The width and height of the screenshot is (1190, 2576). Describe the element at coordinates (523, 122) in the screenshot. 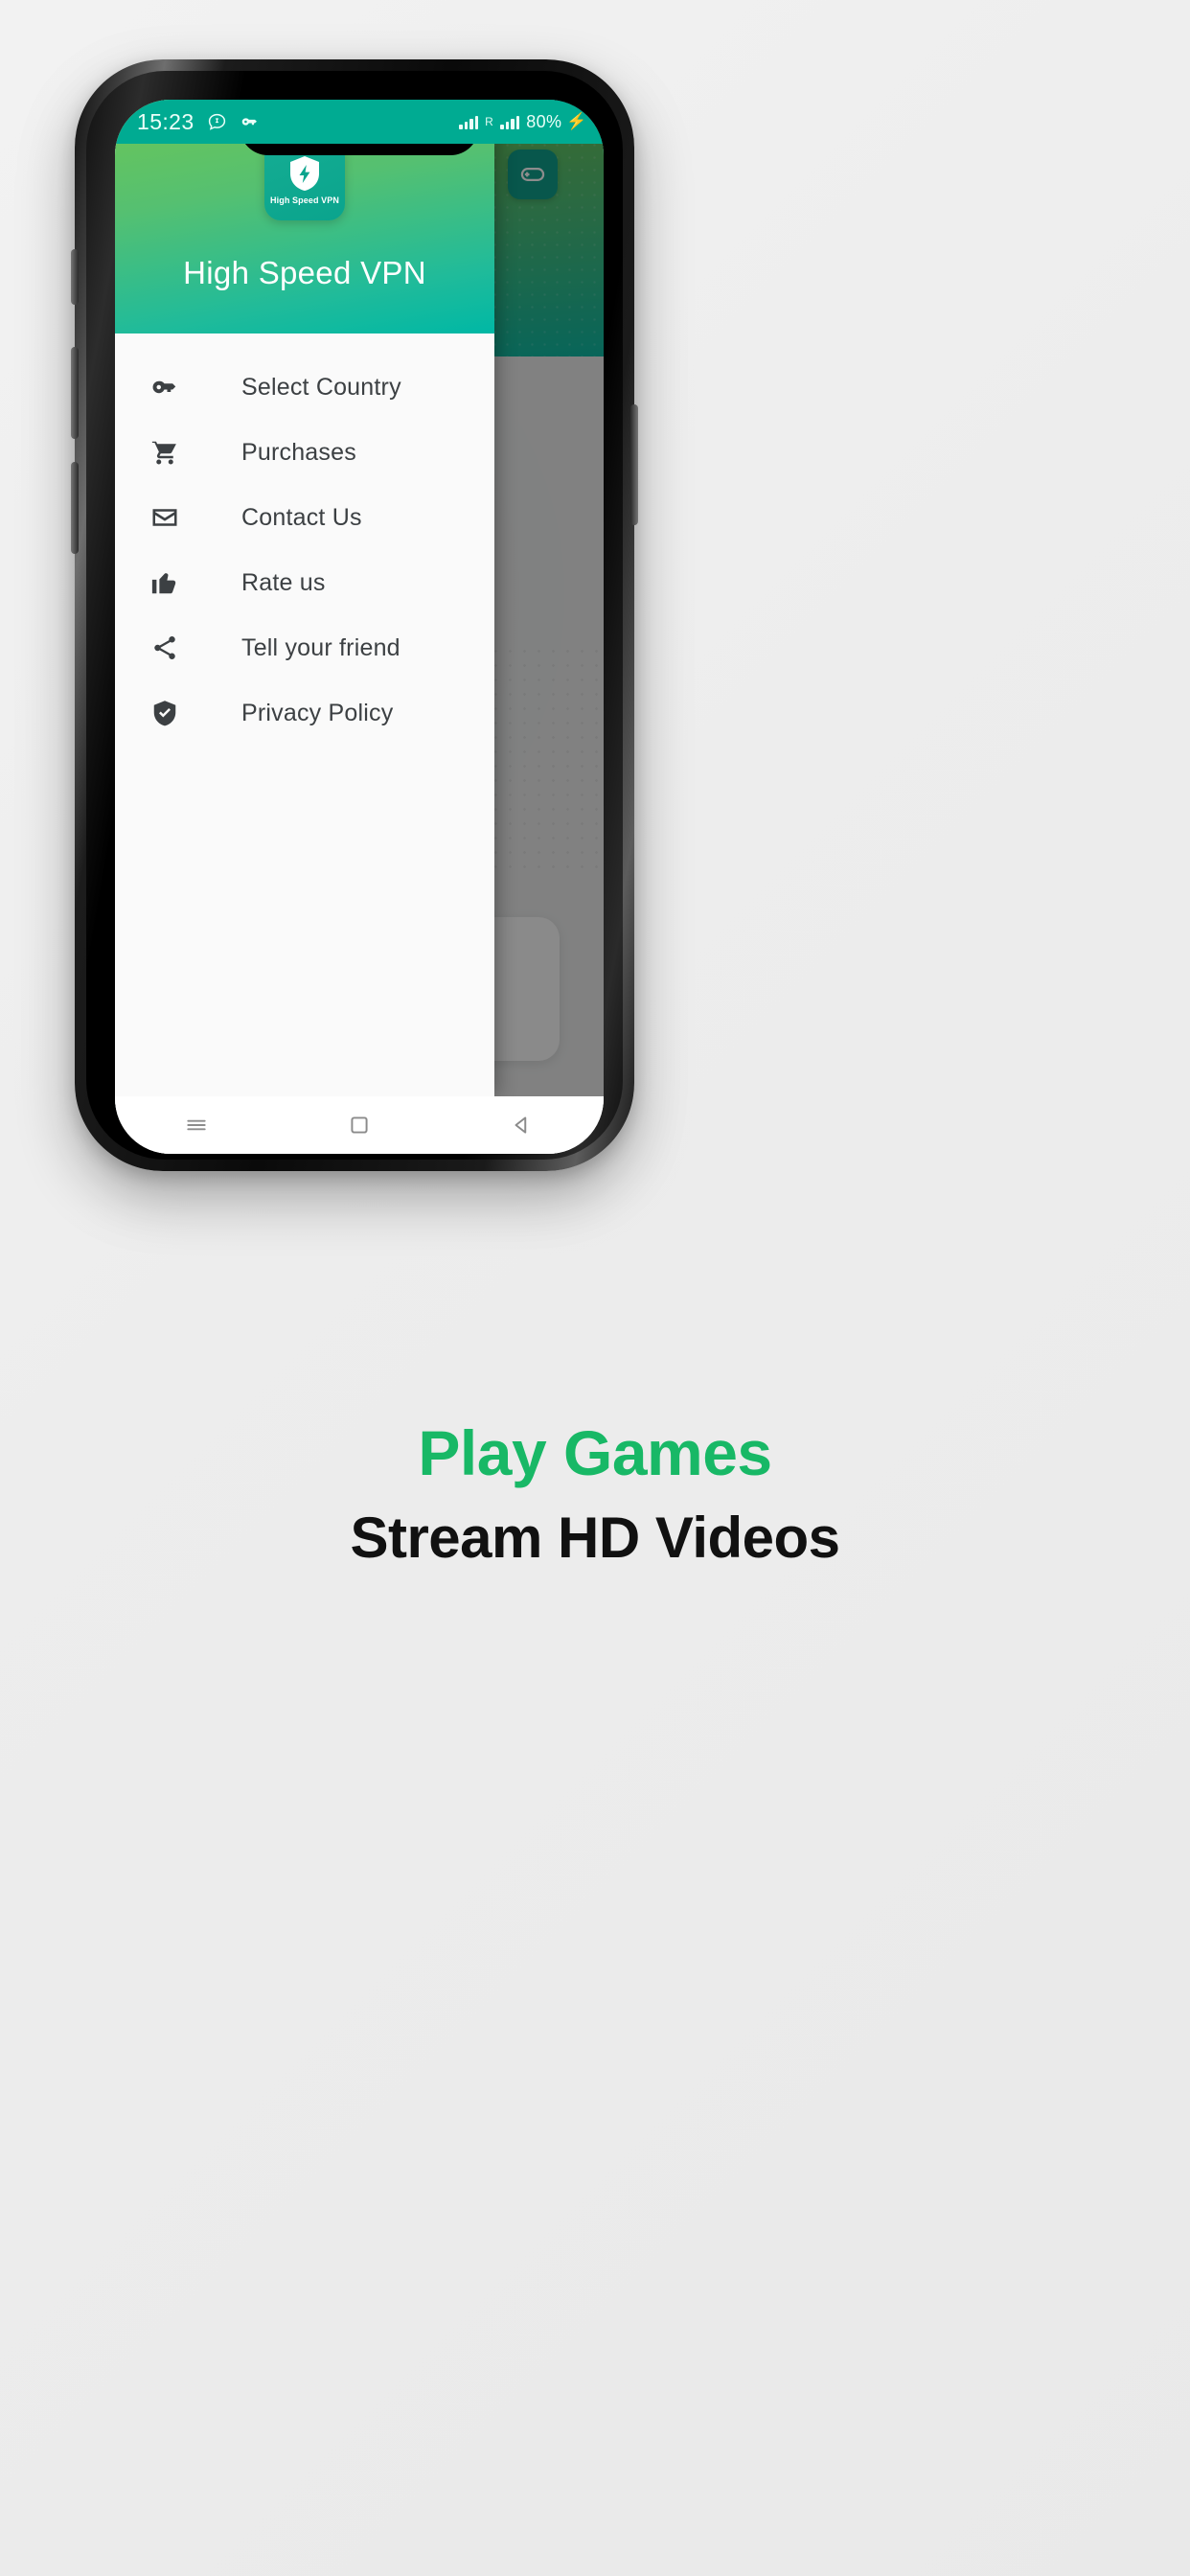

I see `status-bar-right: R 80% ⚡` at that location.